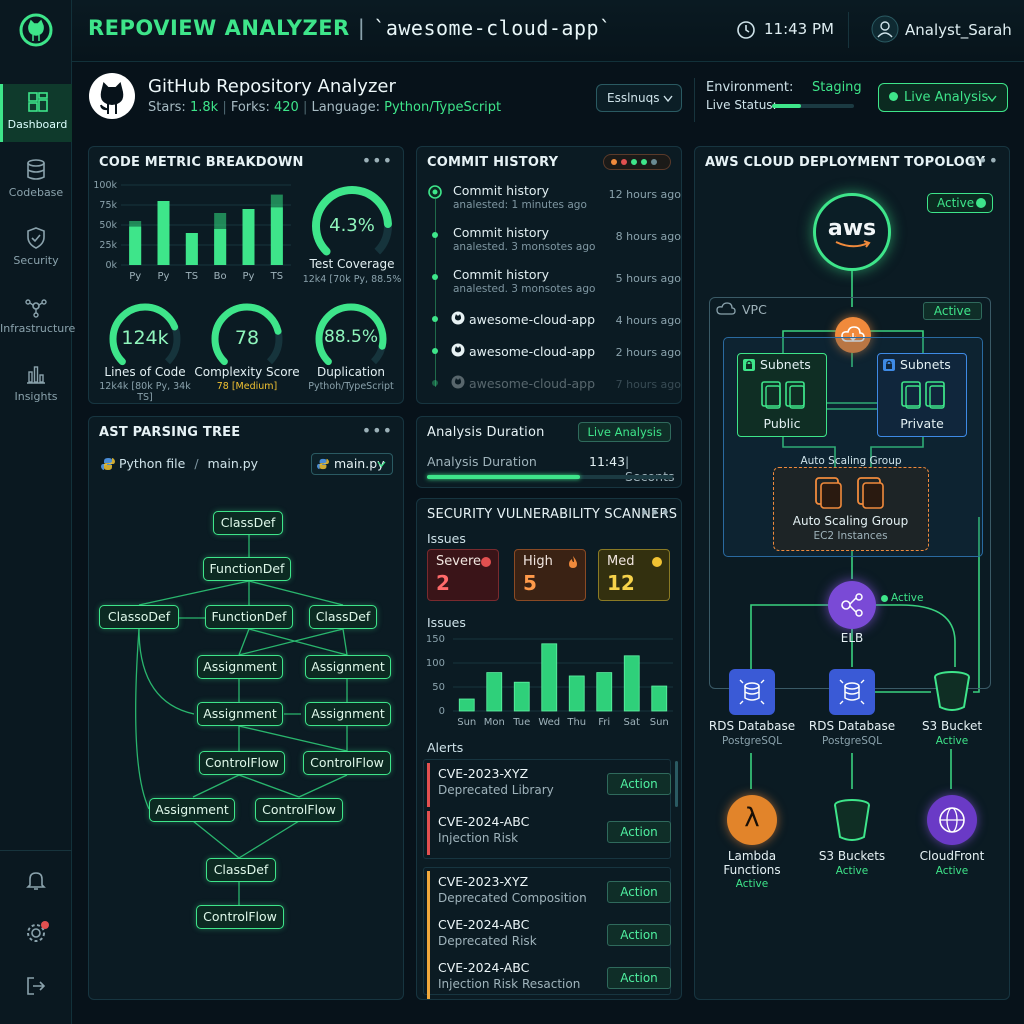  What do you see at coordinates (556, 386) in the screenshot?
I see `commit-item: awesome-cloud-app 7 hours ago` at bounding box center [556, 386].